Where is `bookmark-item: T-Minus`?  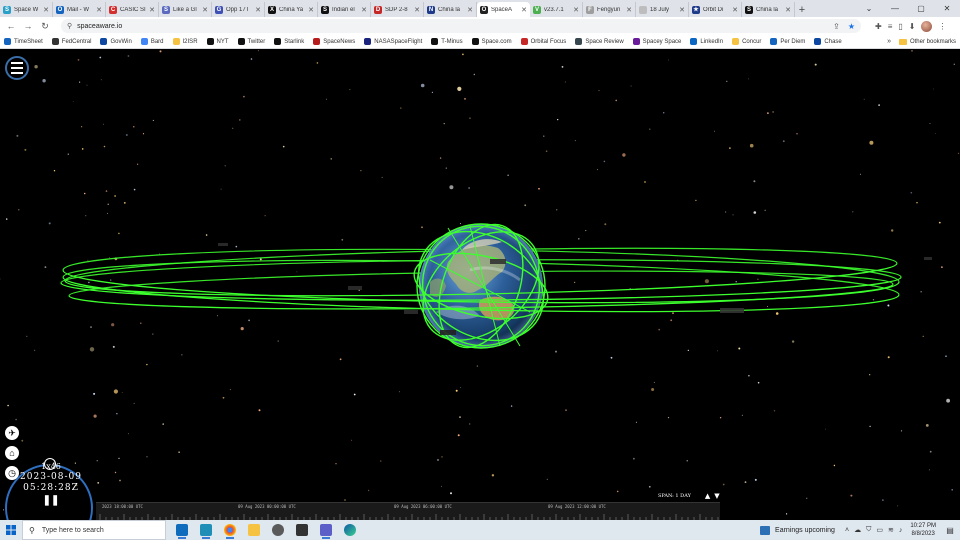 bookmark-item: T-Minus is located at coordinates (447, 41).